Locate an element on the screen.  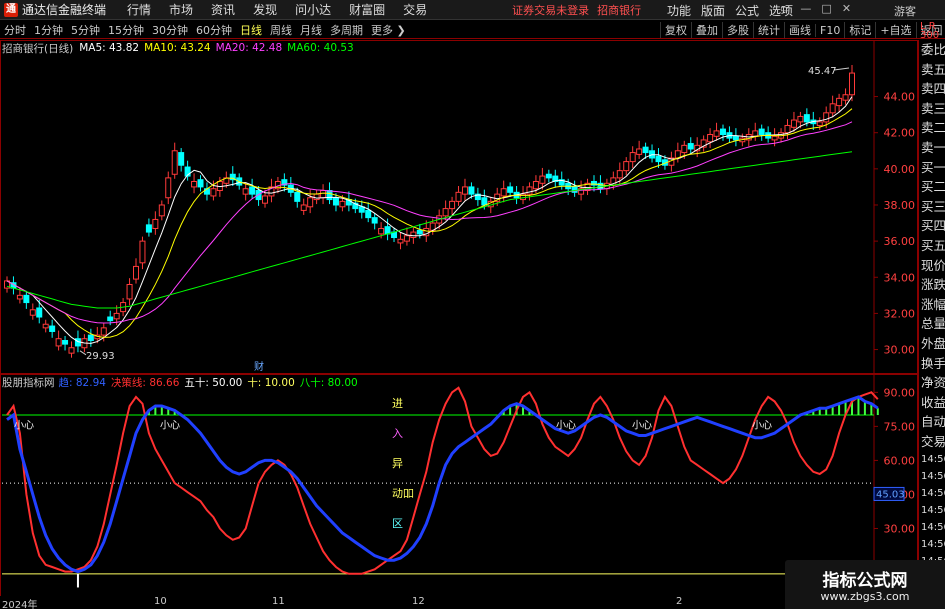
minimize-icon: — is located at coordinates (805, 8).